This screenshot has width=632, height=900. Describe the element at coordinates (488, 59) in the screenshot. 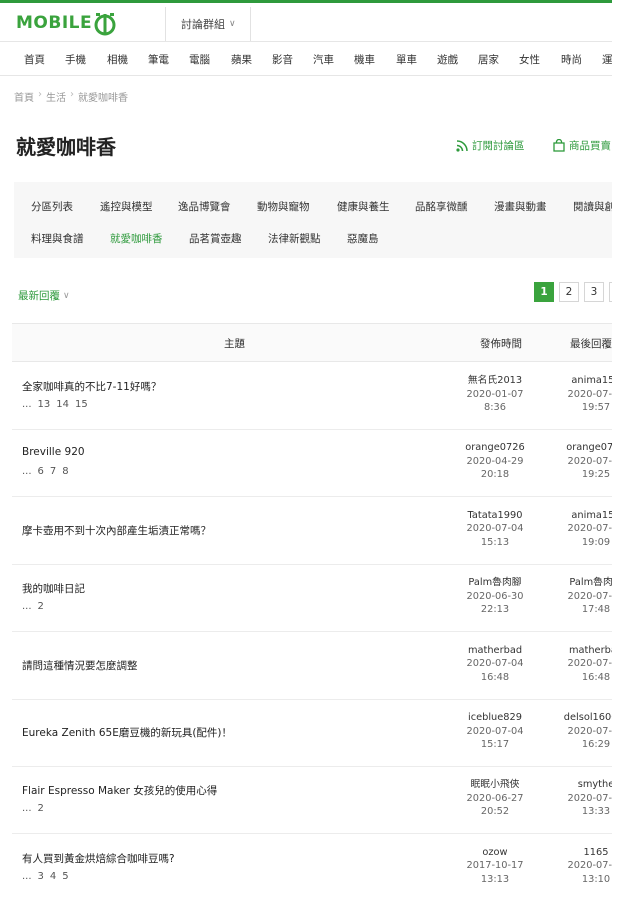

I see `nav-item: 居家` at that location.